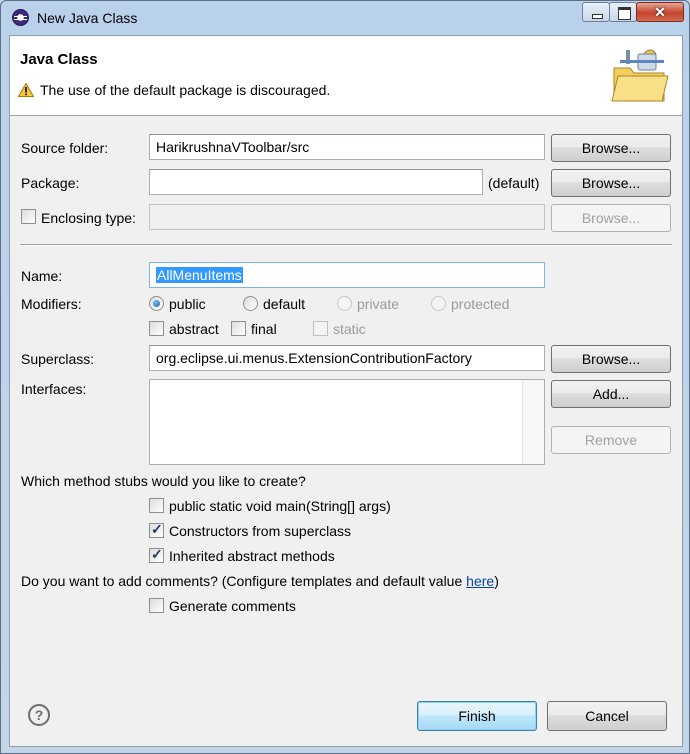 This screenshot has height=754, width=690. What do you see at coordinates (496, 581) in the screenshot?
I see `comments-question-end: )` at bounding box center [496, 581].